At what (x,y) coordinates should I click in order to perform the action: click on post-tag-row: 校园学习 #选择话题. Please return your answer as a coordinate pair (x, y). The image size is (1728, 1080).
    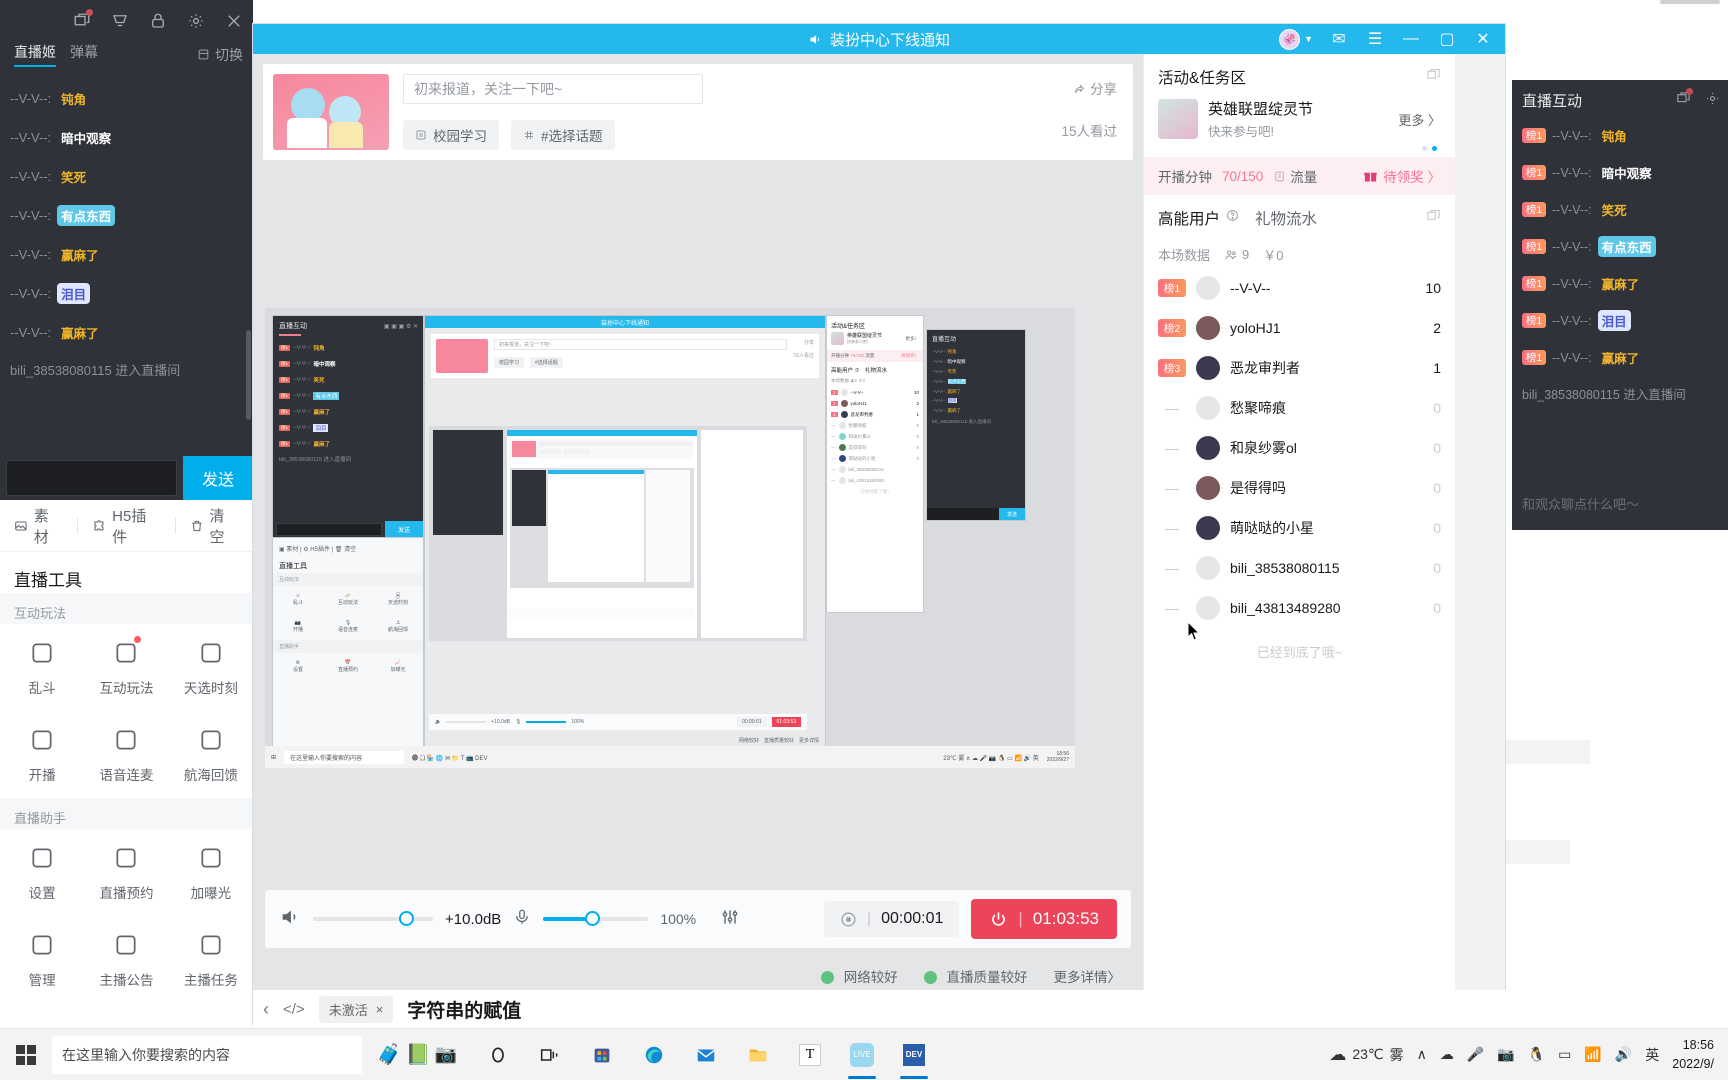
    Looking at the image, I should click on (701, 135).